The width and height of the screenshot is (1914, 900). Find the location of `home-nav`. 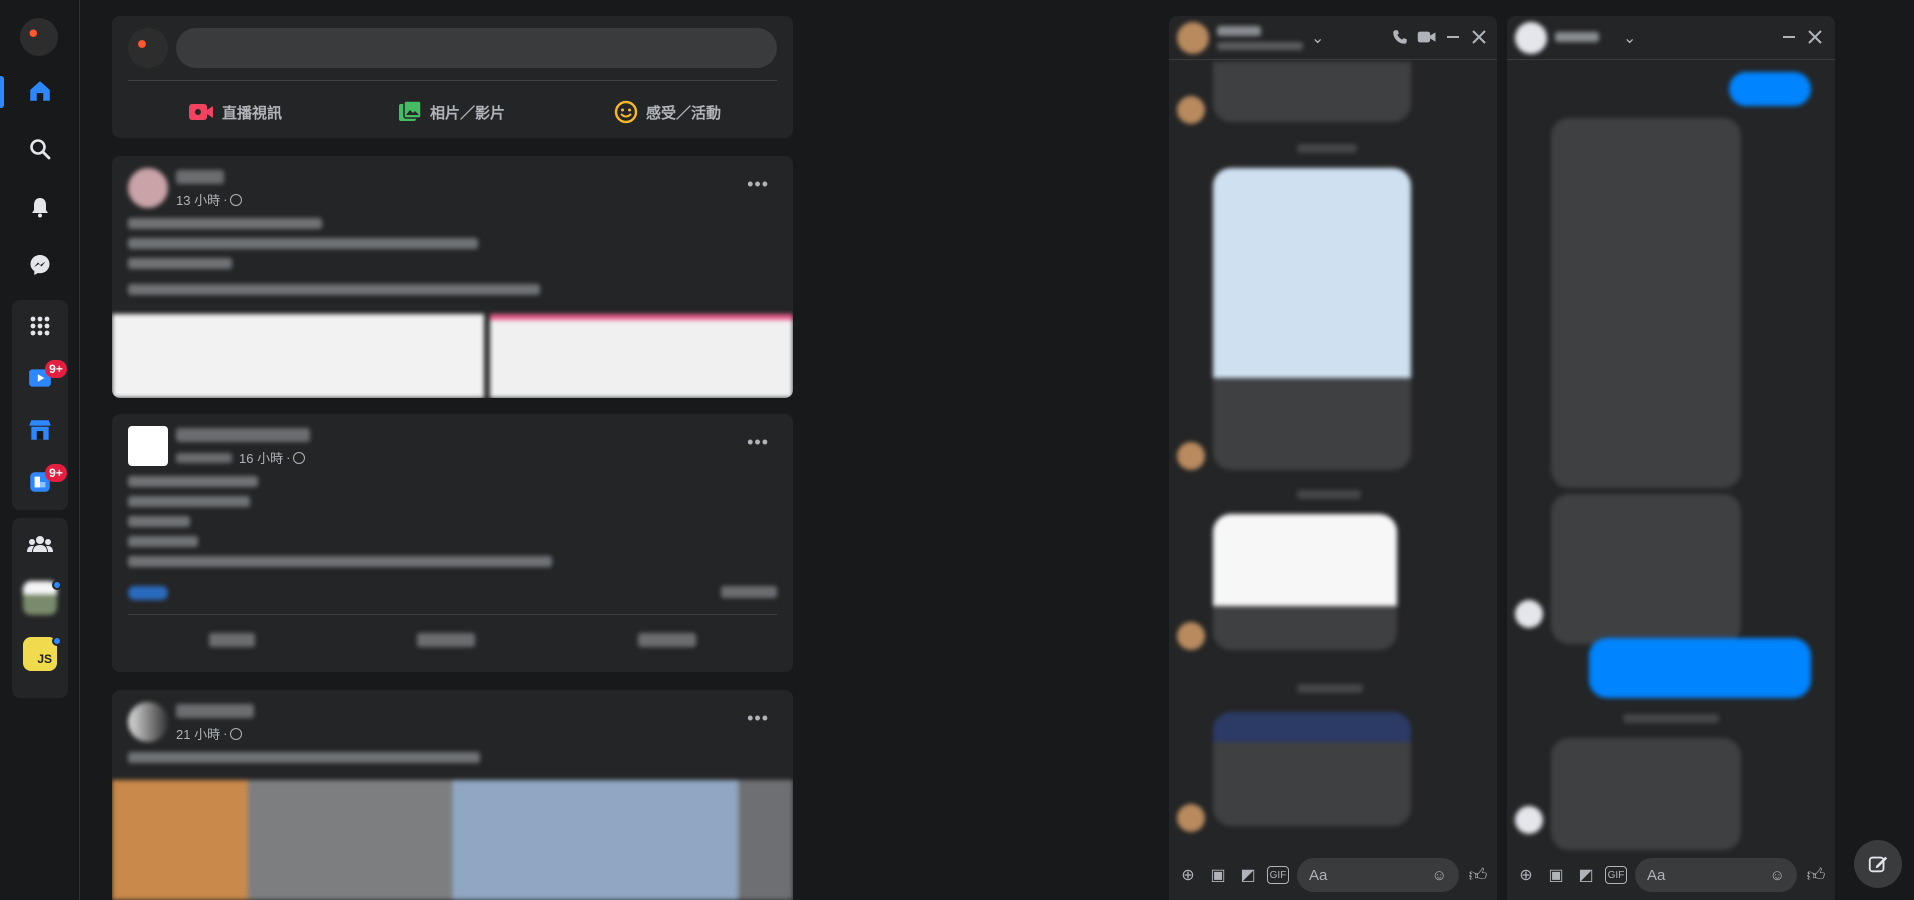

home-nav is located at coordinates (34, 91).